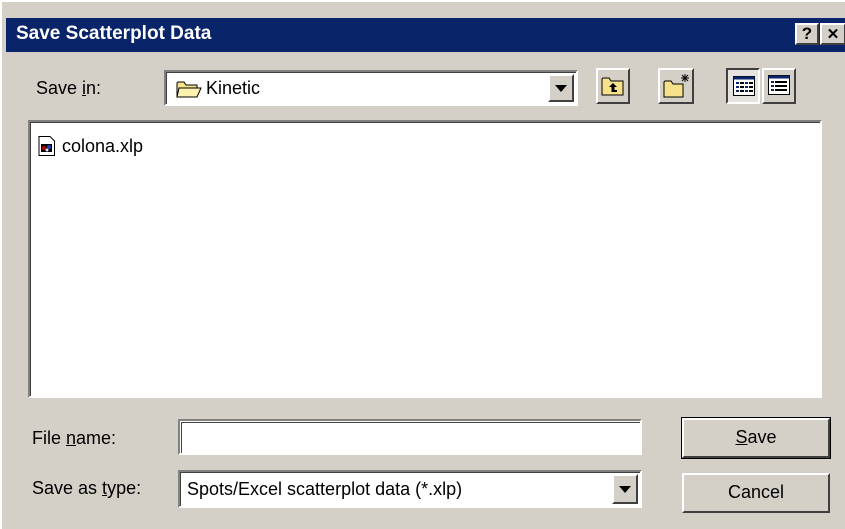 Image resolution: width=845 pixels, height=529 pixels. What do you see at coordinates (103, 145) in the screenshot?
I see `file-name-text: colona.xlp` at bounding box center [103, 145].